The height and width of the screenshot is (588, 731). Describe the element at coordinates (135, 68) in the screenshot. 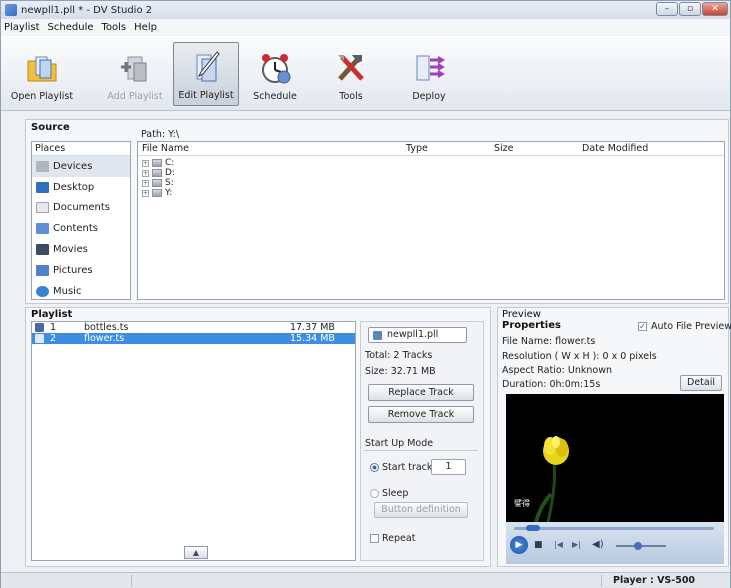

I see `add-playlist-icon` at that location.